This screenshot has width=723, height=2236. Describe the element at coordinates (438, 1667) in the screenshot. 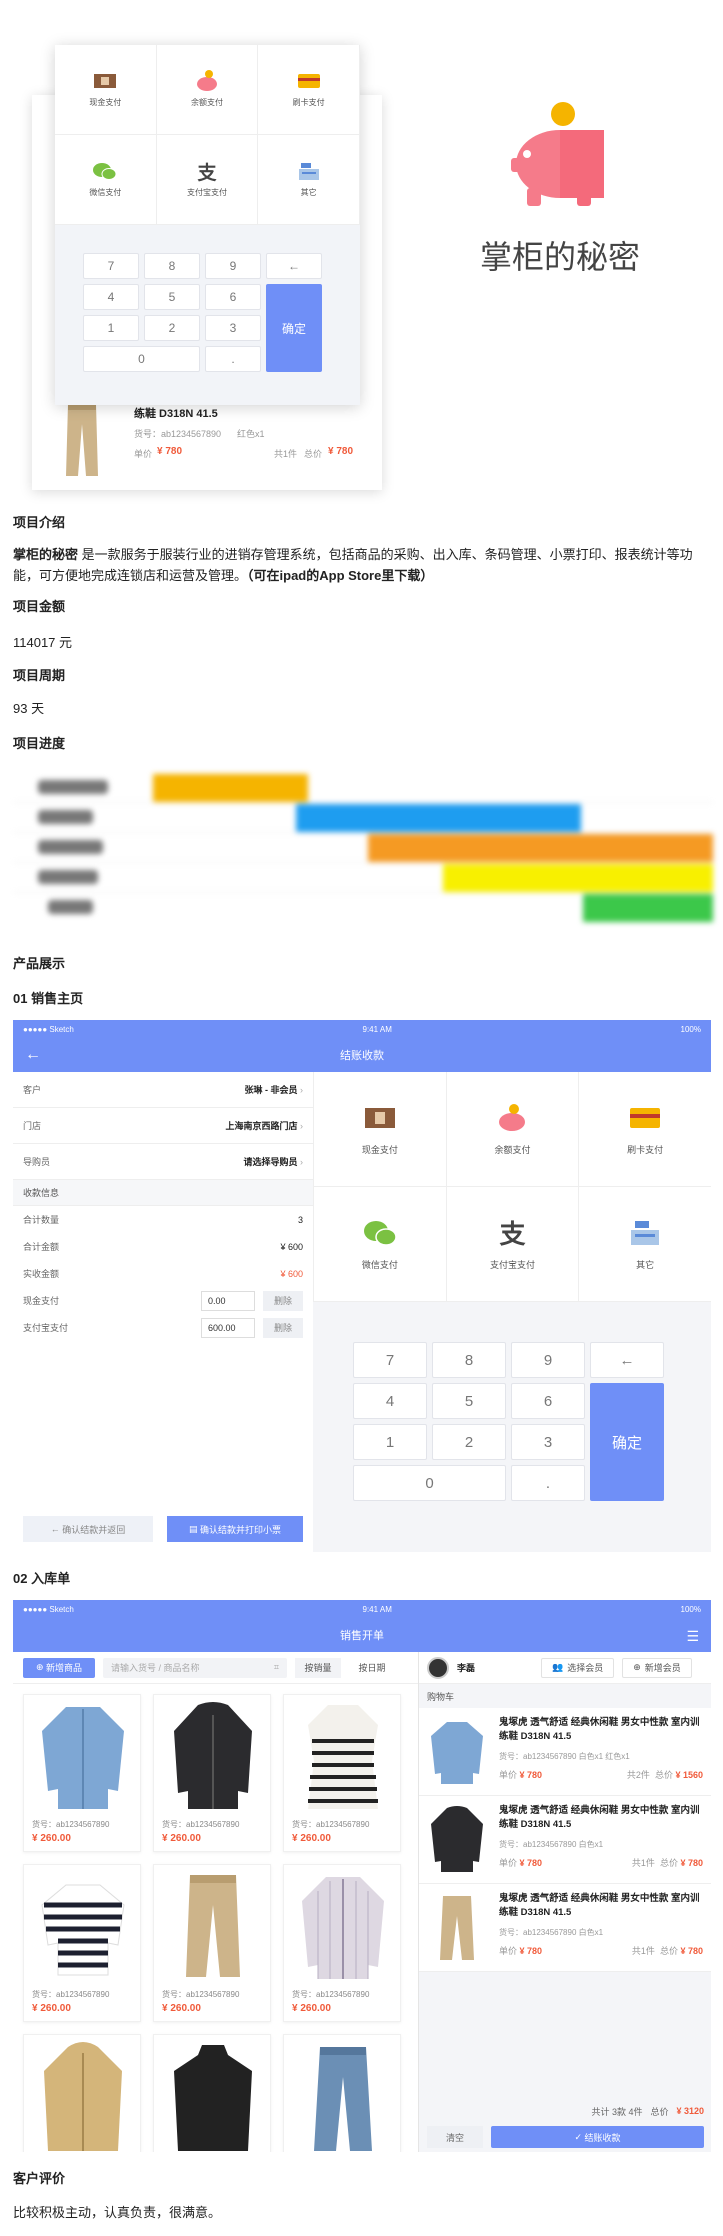

I see `avatar` at that location.